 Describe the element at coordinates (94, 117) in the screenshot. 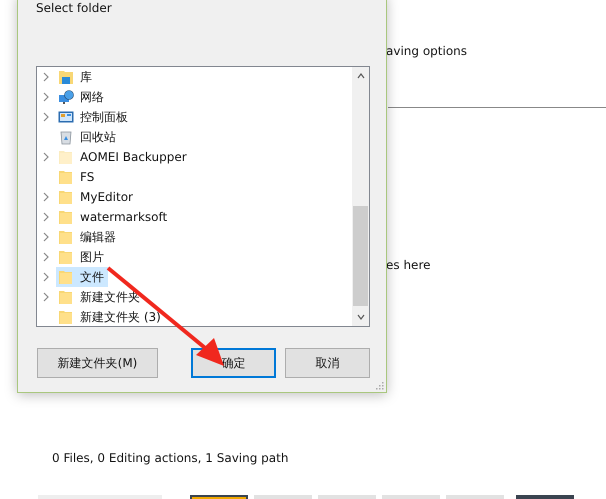

I see `tree-item: 控制面板` at that location.